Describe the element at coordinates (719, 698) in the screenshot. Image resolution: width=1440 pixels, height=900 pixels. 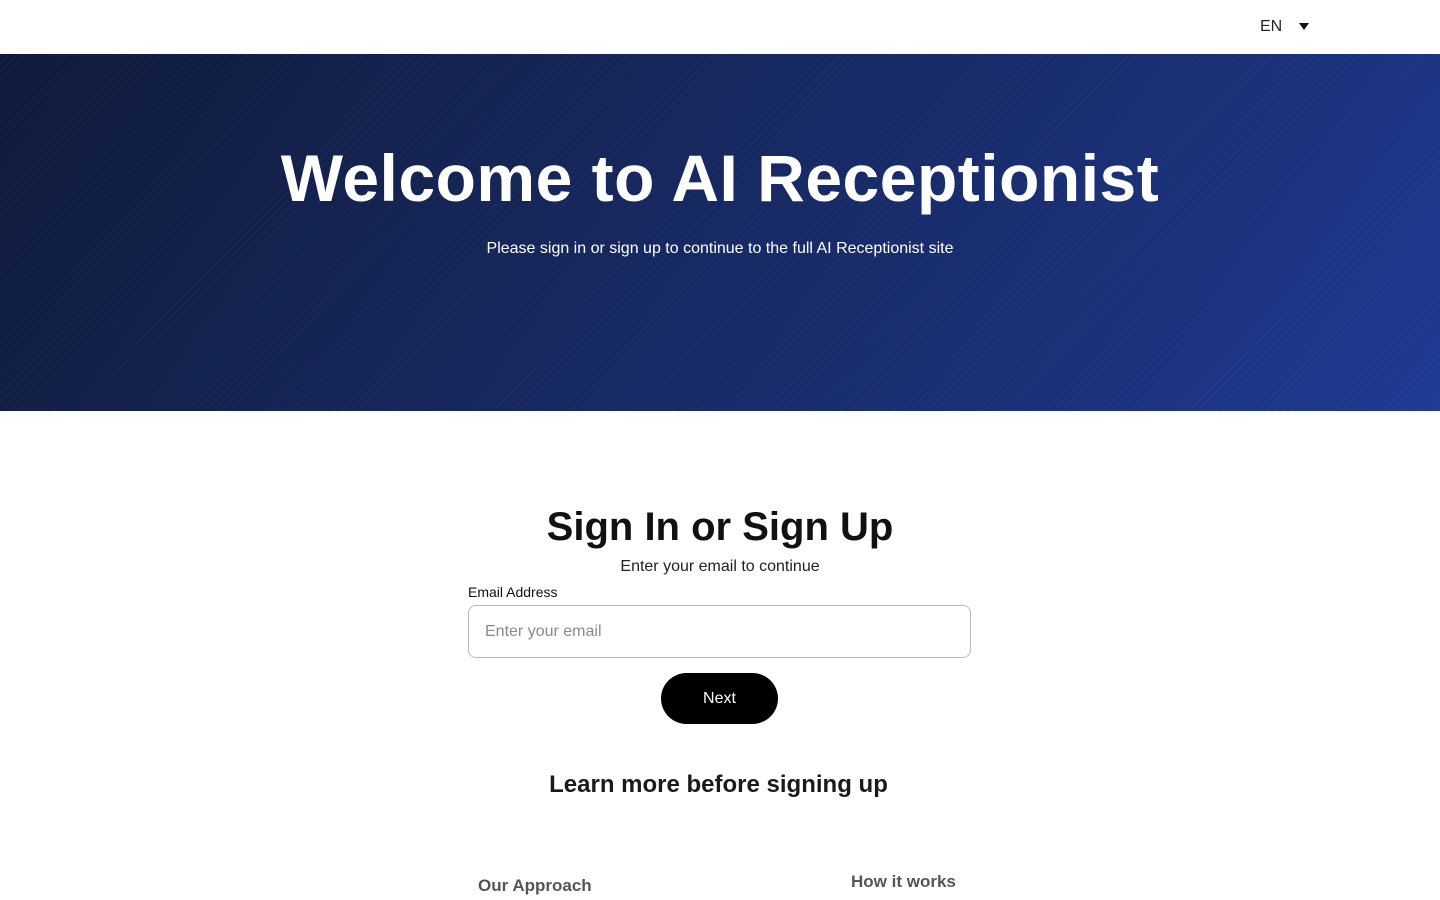
I see `next-button: Next` at that location.